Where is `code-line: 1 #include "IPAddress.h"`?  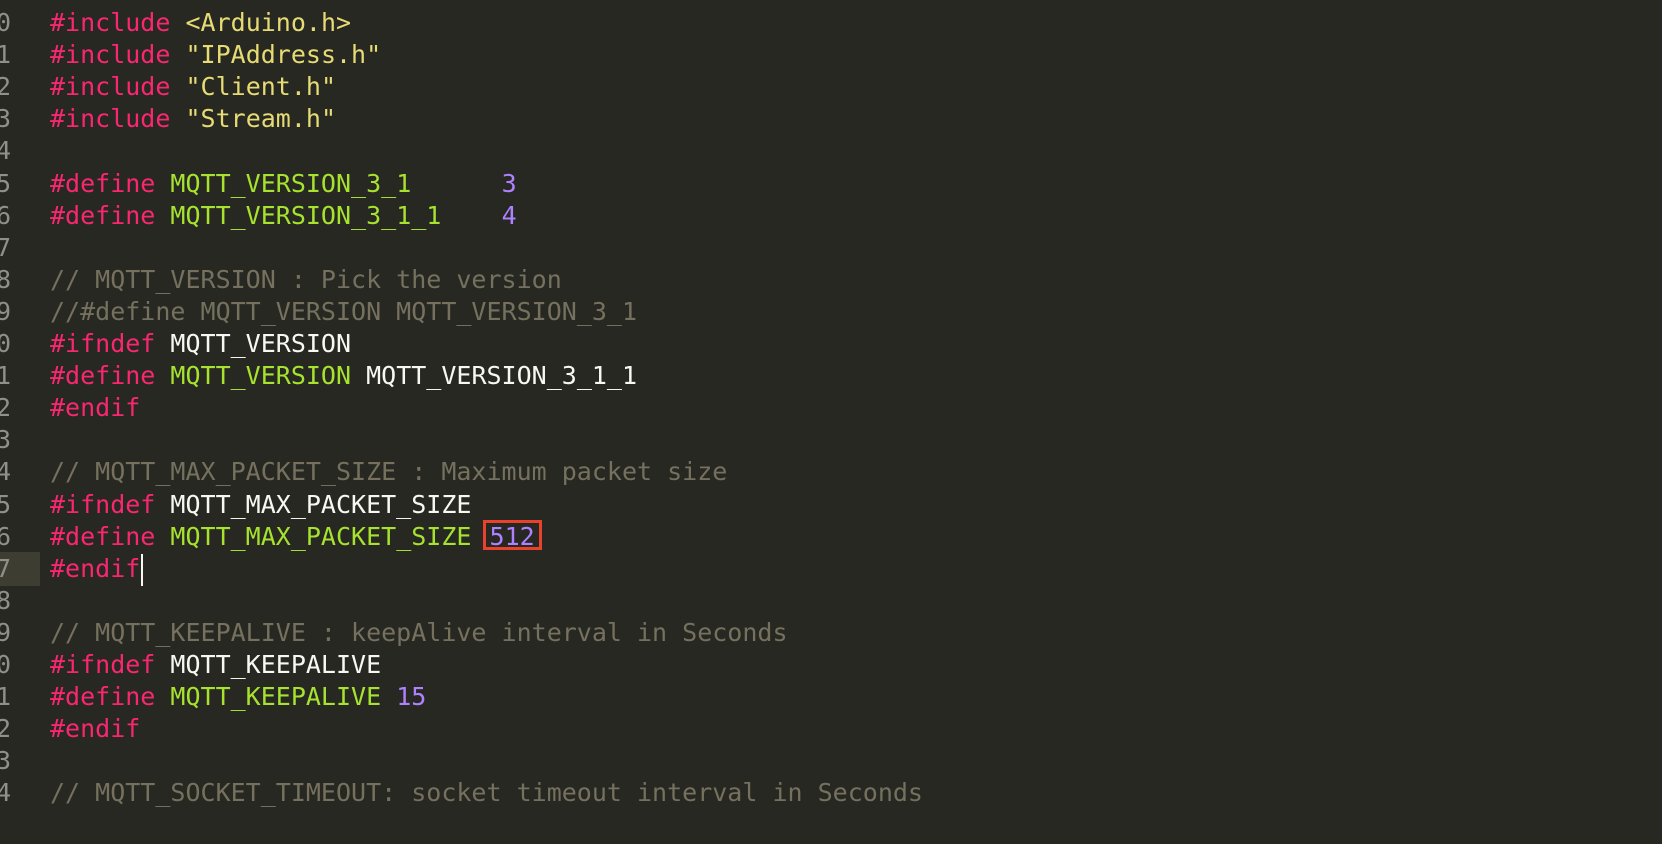 code-line: 1 #include "IPAddress.h" is located at coordinates (831, 55).